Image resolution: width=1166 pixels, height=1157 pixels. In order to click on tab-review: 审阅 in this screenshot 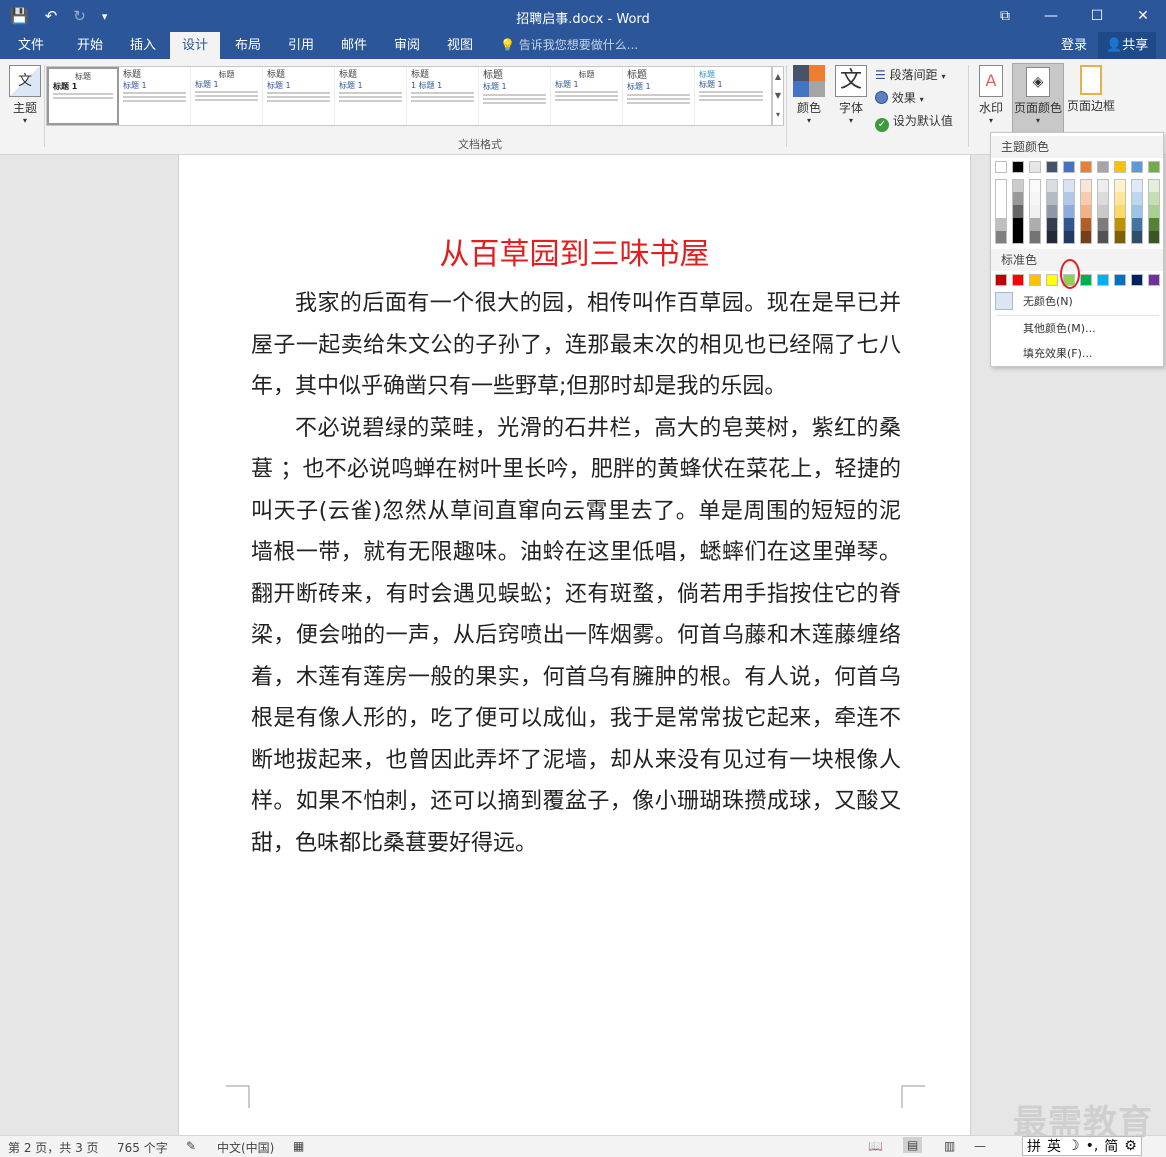, I will do `click(407, 45)`.